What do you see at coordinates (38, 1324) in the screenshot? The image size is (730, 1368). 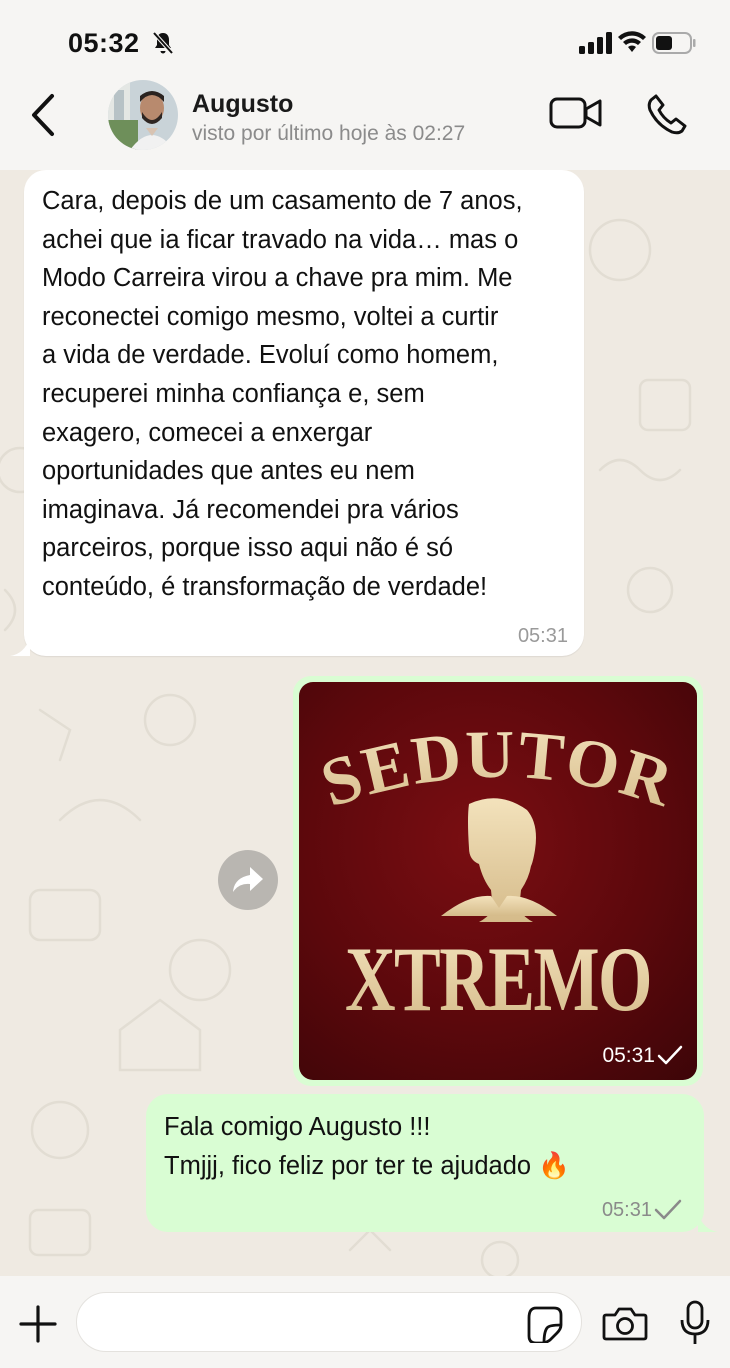 I see `plus-icon` at bounding box center [38, 1324].